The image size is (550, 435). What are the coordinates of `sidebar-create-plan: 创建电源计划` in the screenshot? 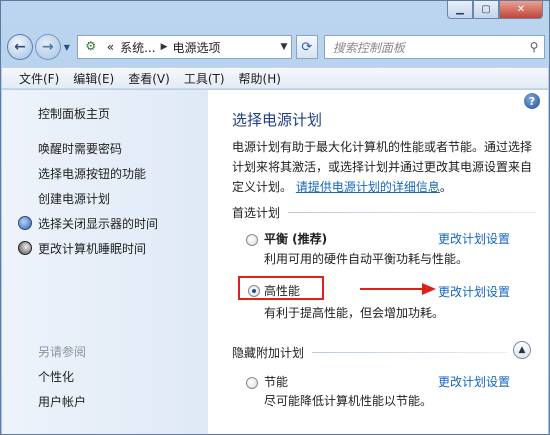 It's located at (74, 198).